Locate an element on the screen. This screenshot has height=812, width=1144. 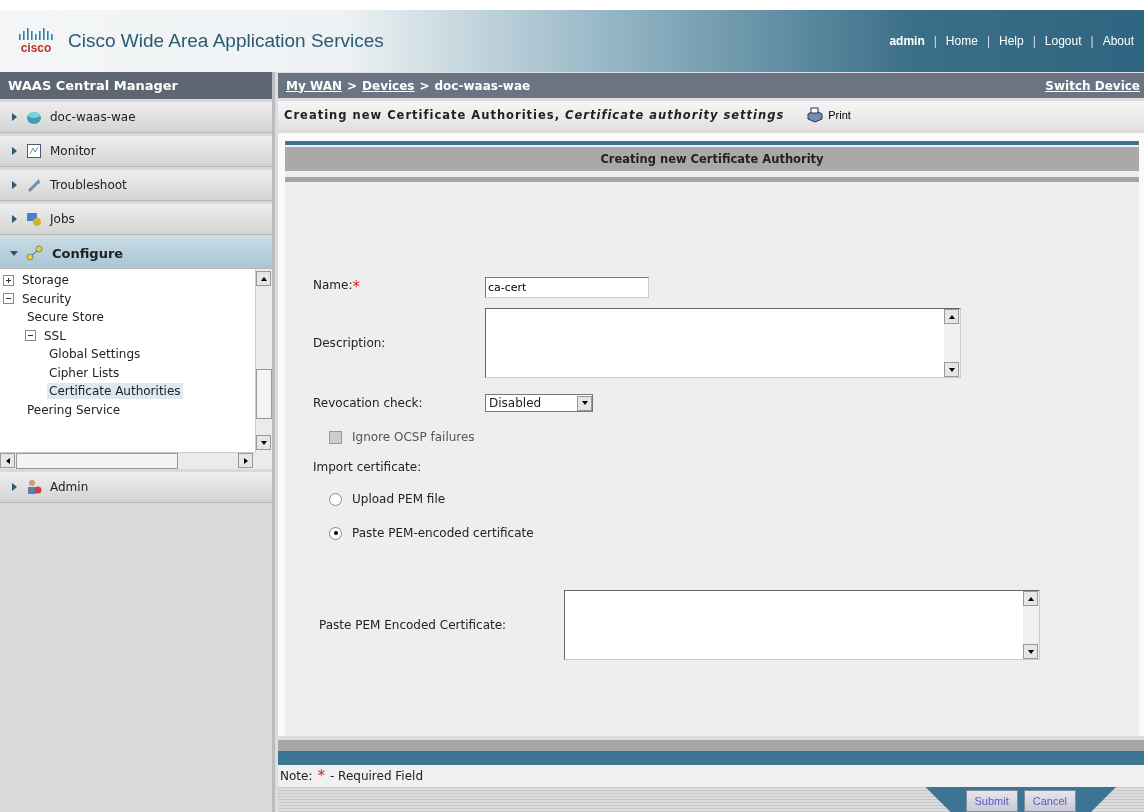
nodes-icon is located at coordinates (35, 253).